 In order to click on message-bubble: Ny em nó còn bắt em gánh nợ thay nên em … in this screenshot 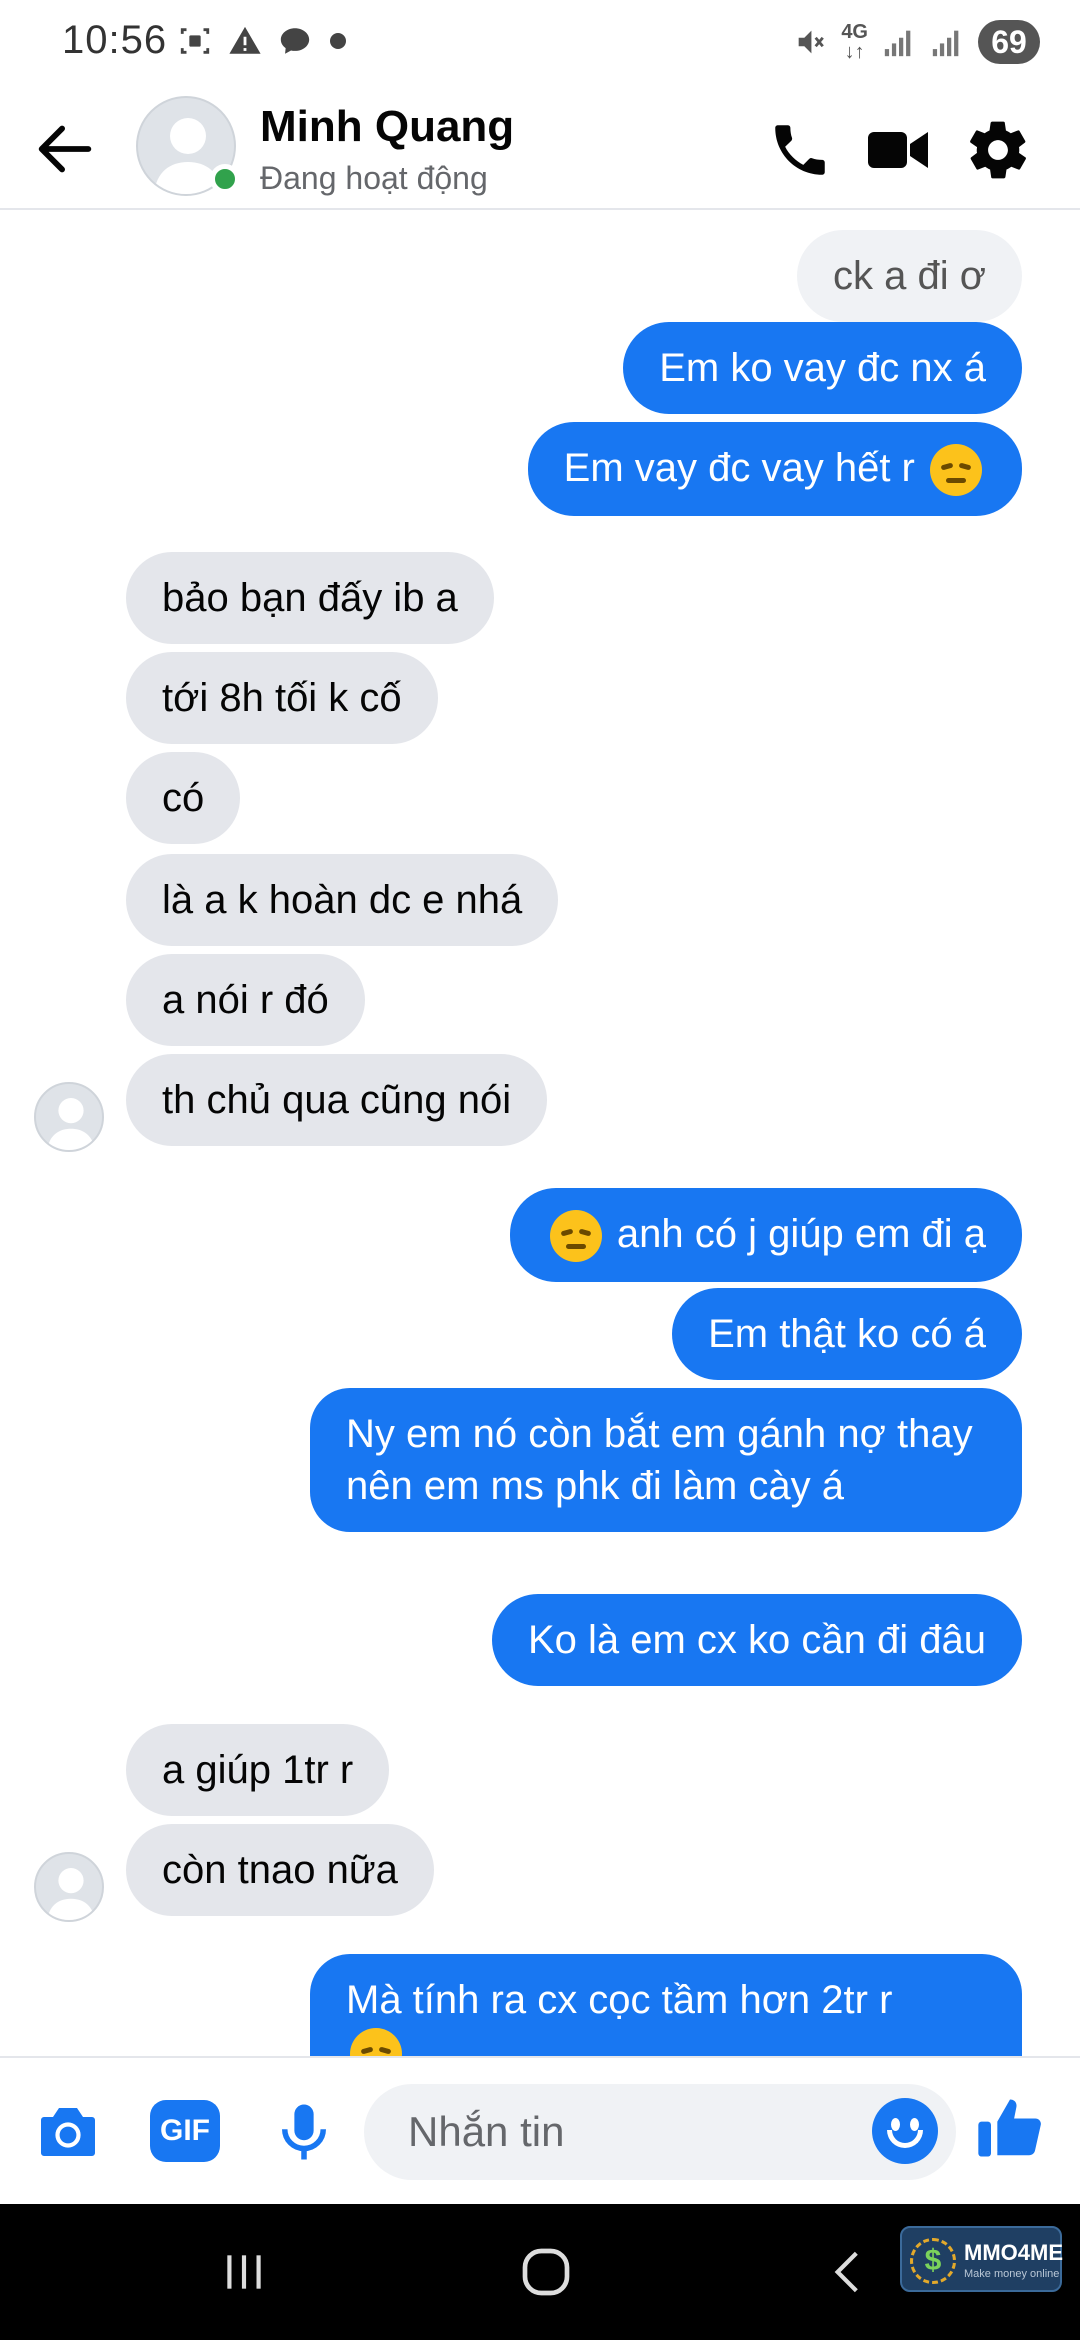, I will do `click(666, 1460)`.